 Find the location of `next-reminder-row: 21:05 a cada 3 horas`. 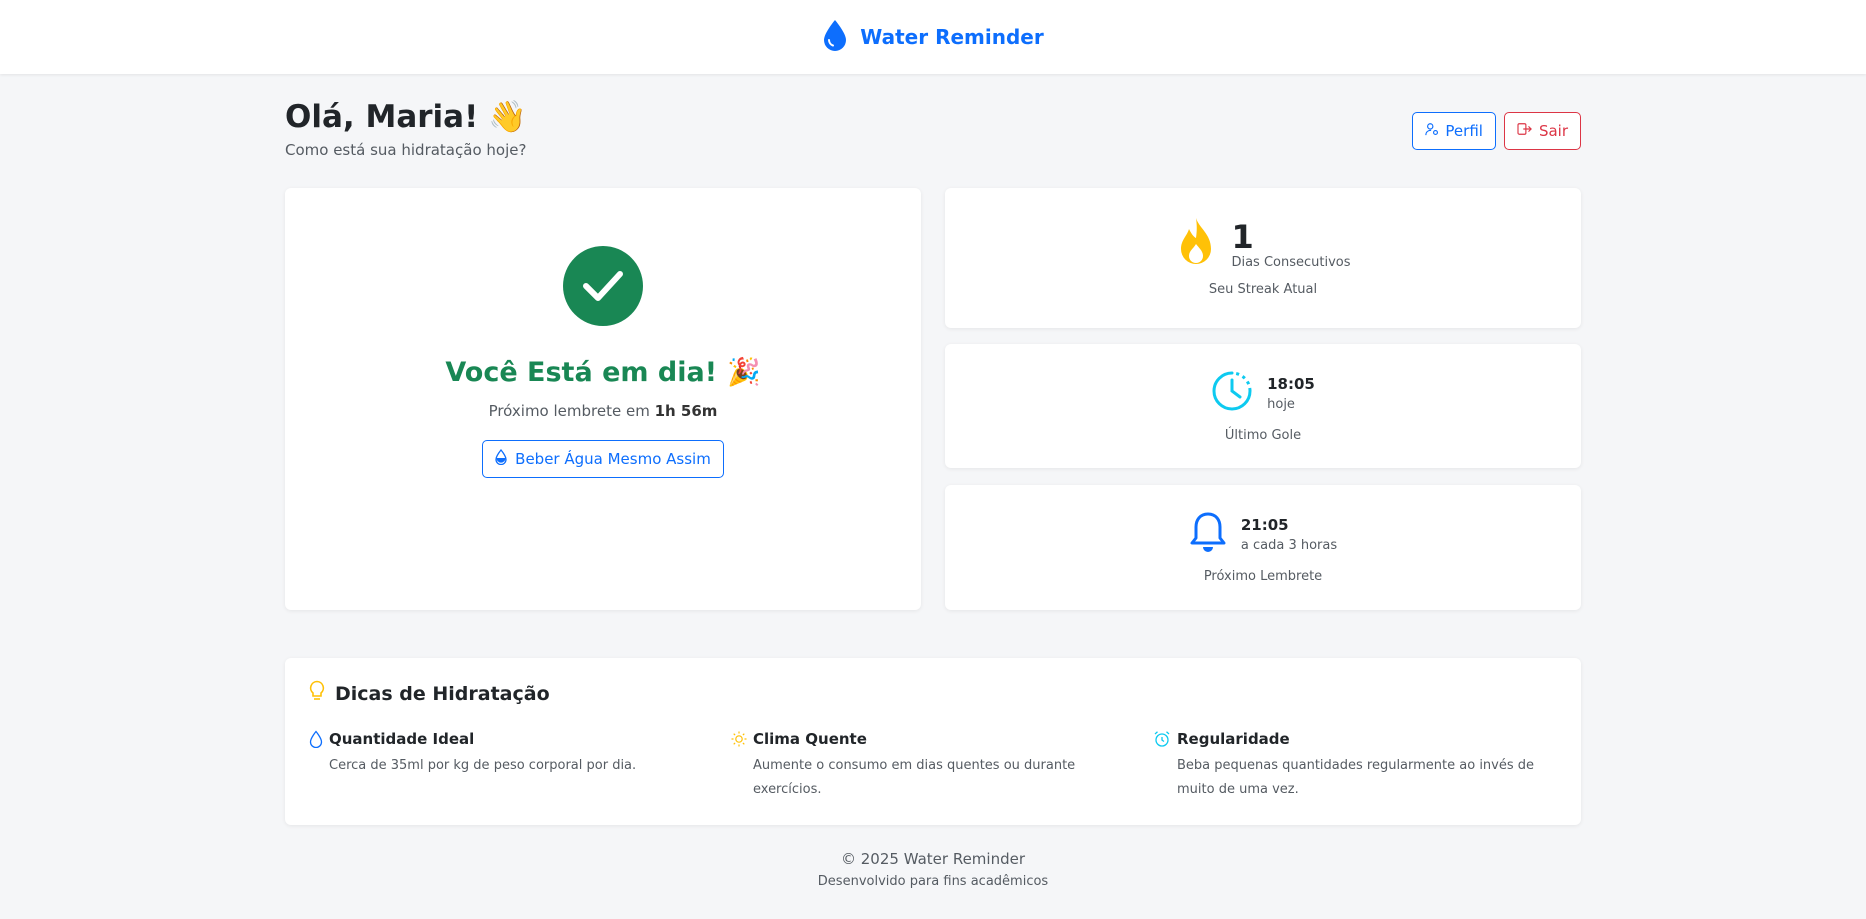

next-reminder-row: 21:05 a cada 3 horas is located at coordinates (1263, 534).